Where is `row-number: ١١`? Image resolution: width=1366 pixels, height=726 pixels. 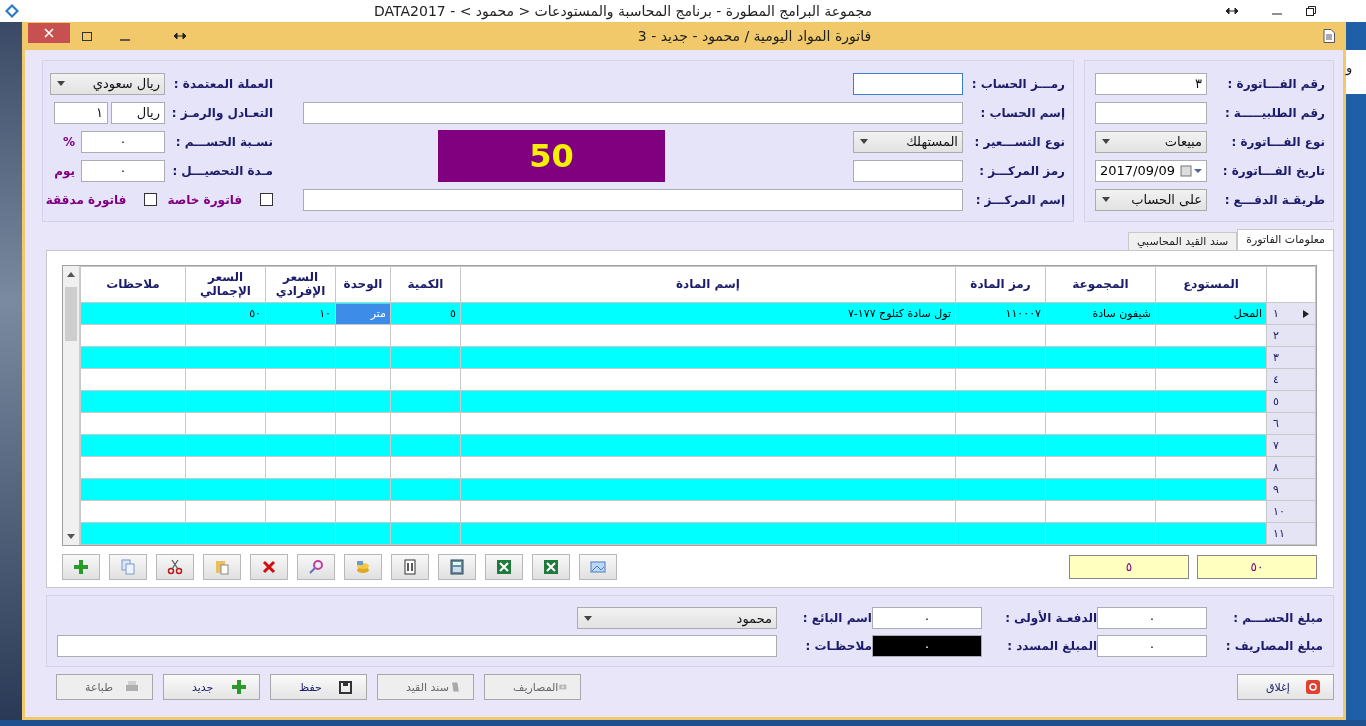
row-number: ١١ is located at coordinates (1279, 533).